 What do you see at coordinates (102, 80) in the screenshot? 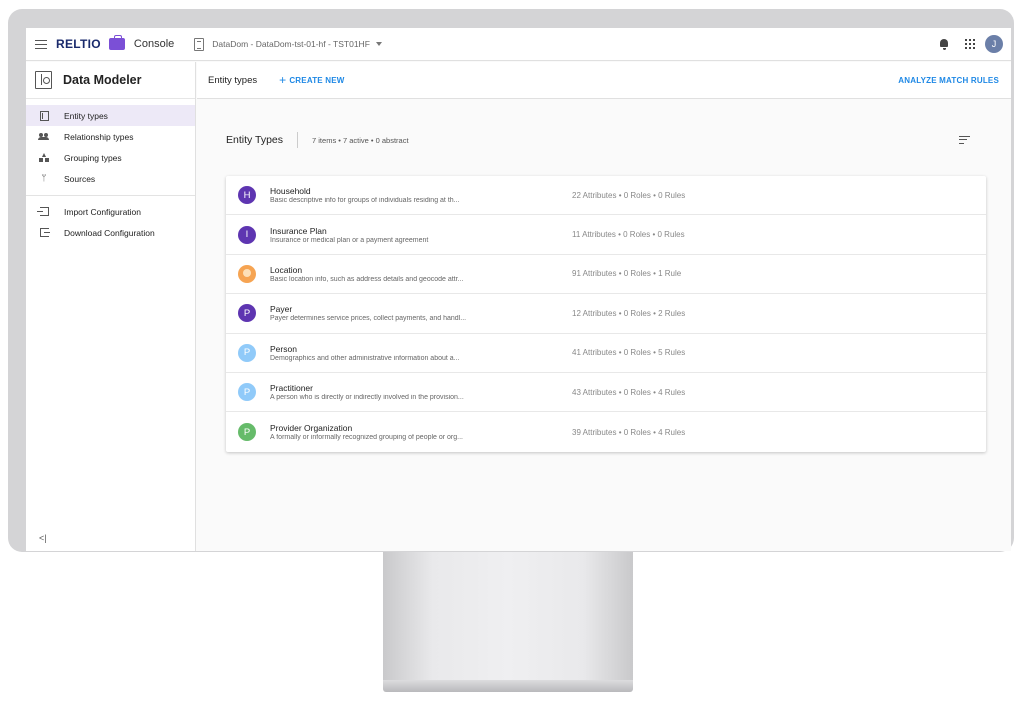
I see `sidebar-title: Data Modeler` at bounding box center [102, 80].